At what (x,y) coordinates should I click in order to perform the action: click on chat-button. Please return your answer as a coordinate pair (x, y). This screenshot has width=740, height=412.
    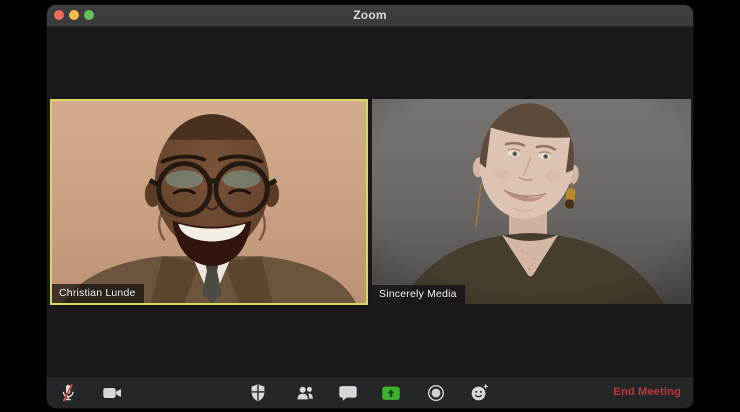
    Looking at the image, I should click on (348, 393).